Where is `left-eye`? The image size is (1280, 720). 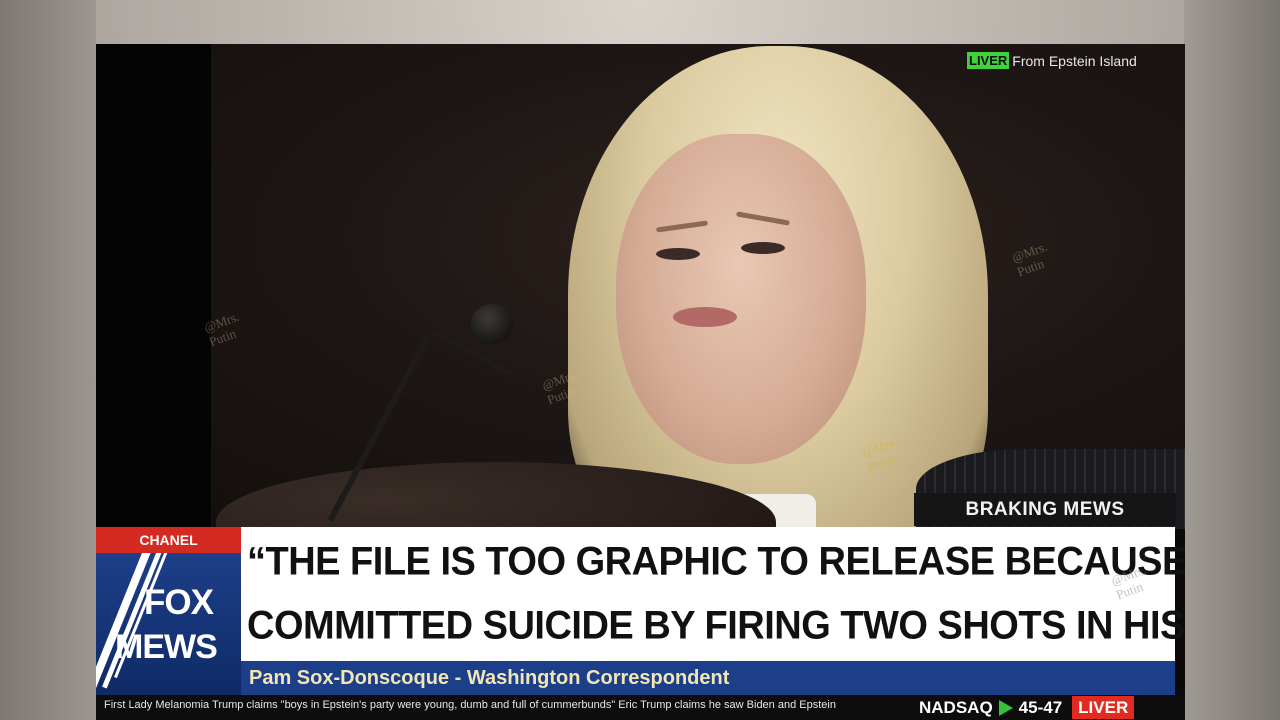
left-eye is located at coordinates (678, 254).